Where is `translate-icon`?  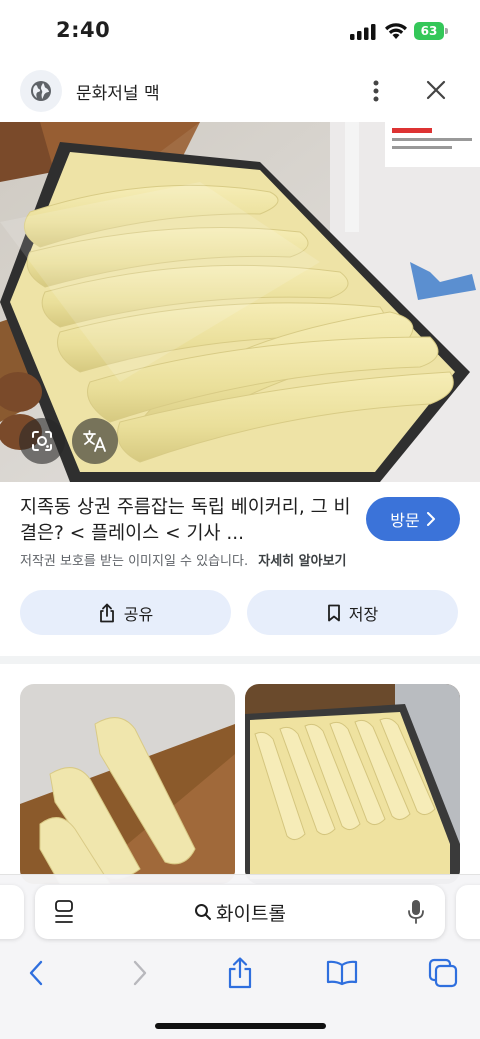
translate-icon is located at coordinates (94, 441).